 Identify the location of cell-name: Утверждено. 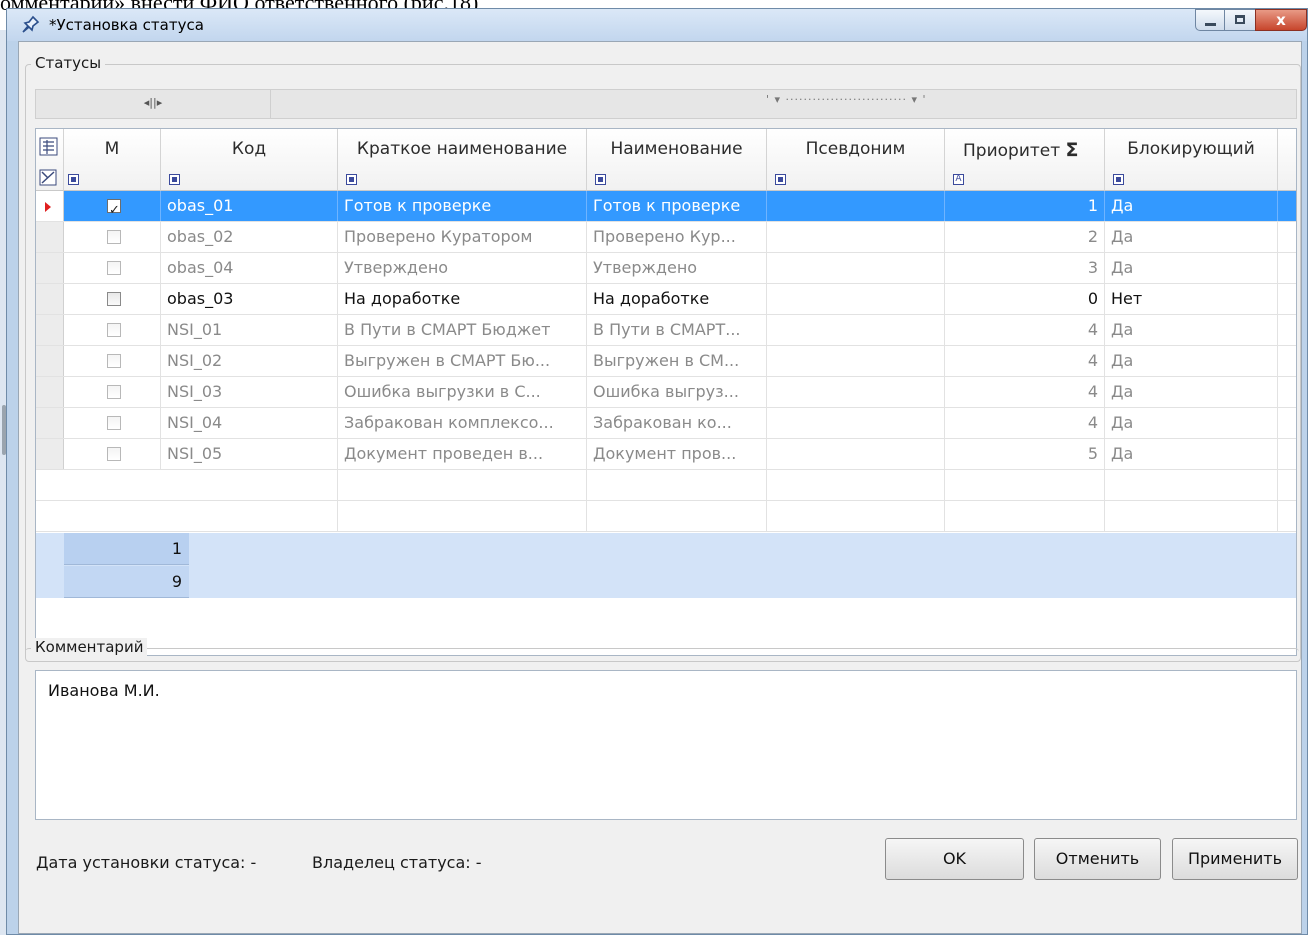
(677, 268).